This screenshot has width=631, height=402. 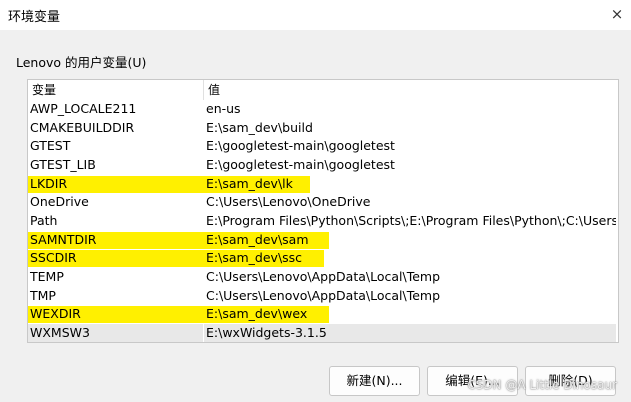 What do you see at coordinates (223, 108) in the screenshot?
I see `variable-value: en-us` at bounding box center [223, 108].